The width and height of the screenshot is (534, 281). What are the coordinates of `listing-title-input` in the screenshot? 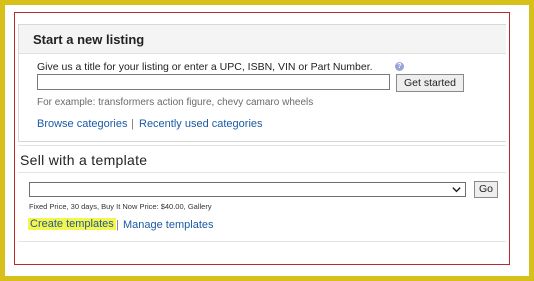 It's located at (213, 82).